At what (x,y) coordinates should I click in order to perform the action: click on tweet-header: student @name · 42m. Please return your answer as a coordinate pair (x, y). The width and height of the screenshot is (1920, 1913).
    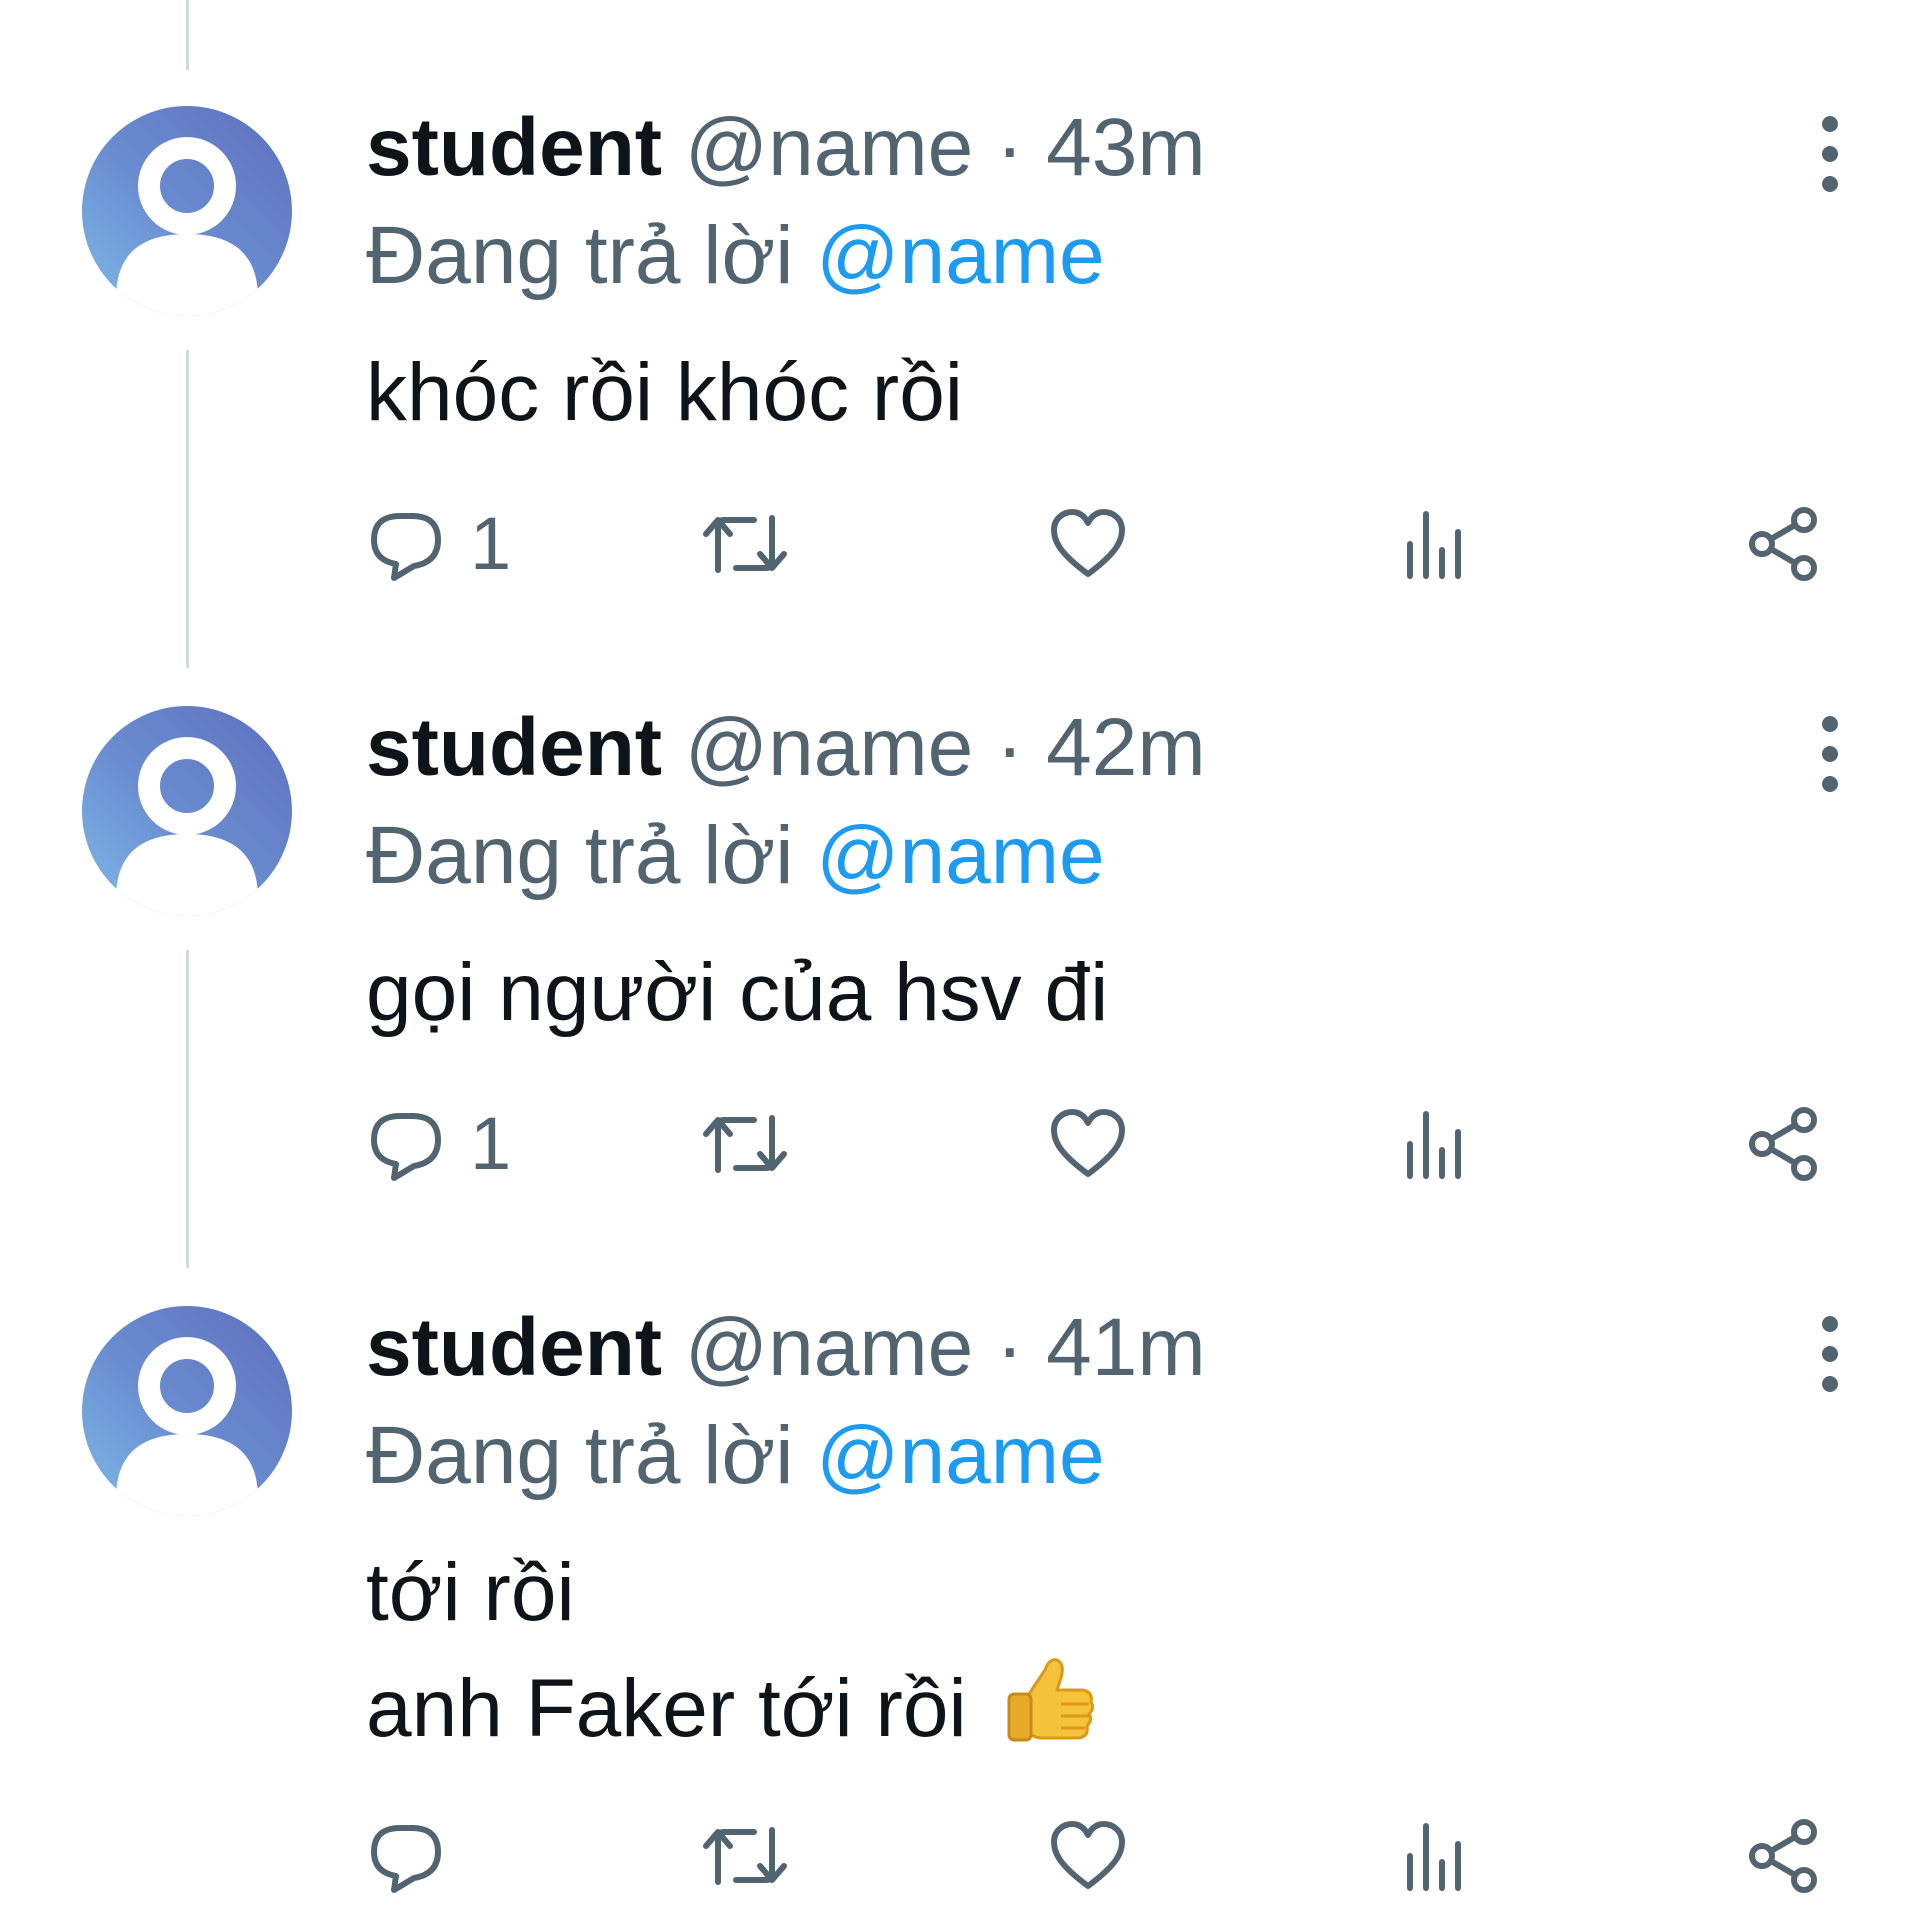
    Looking at the image, I should click on (786, 748).